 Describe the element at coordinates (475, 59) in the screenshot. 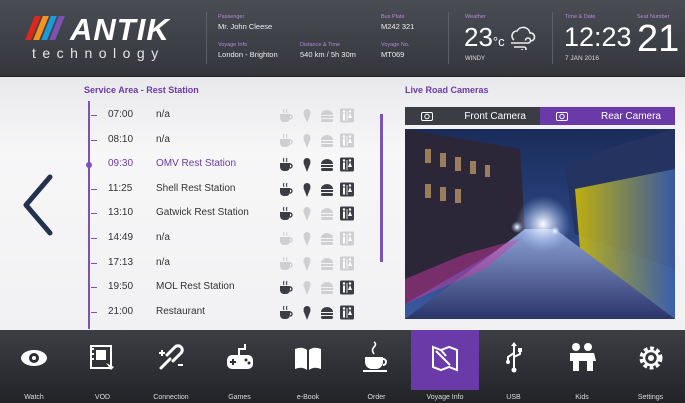

I see `weather-condition: WINDY` at that location.